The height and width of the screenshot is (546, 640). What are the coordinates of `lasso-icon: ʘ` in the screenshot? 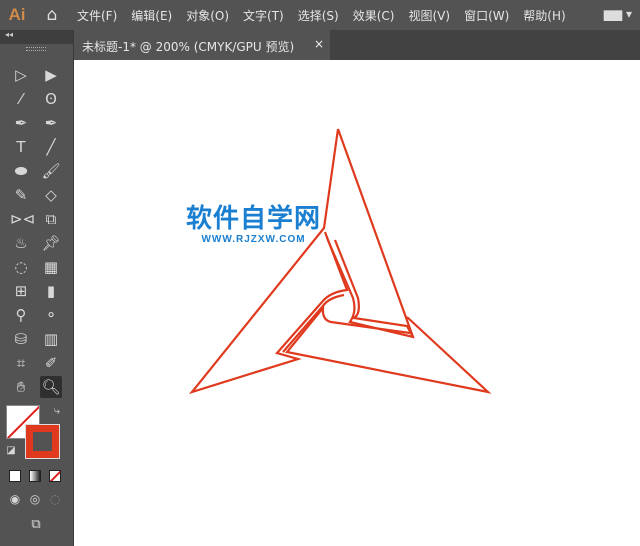 It's located at (51, 99).